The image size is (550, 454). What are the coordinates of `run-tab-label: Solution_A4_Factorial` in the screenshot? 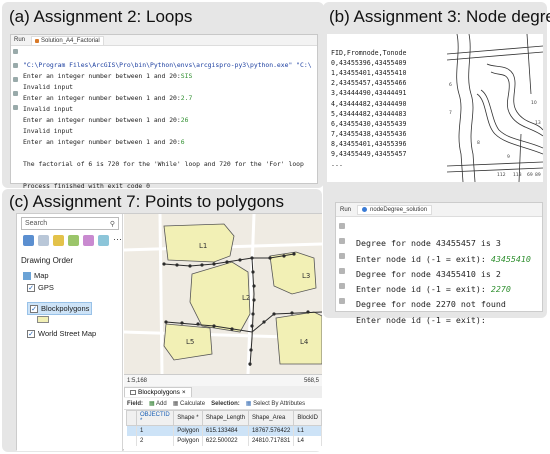 It's located at (70, 40).